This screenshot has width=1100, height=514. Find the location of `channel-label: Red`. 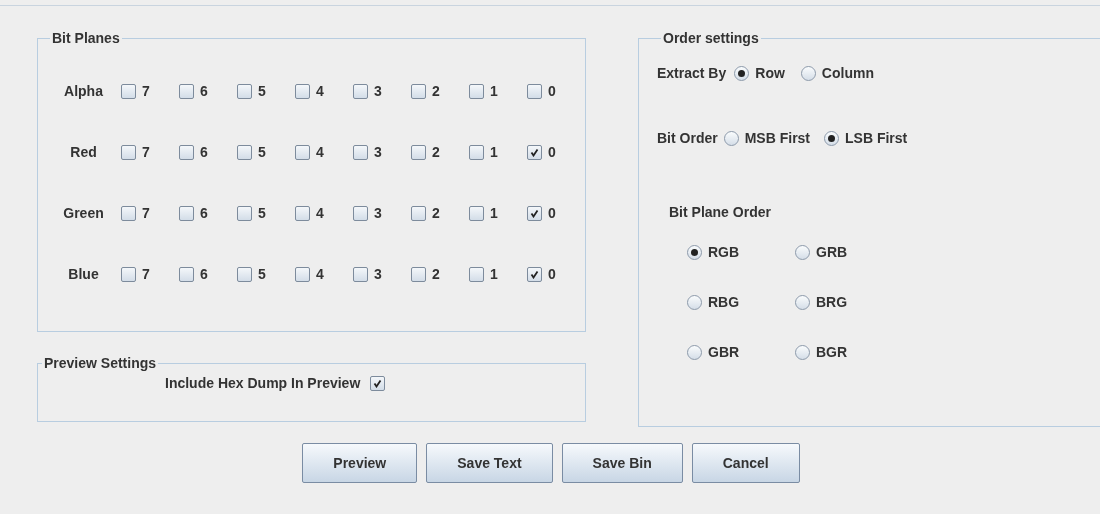

channel-label: Red is located at coordinates (83, 152).